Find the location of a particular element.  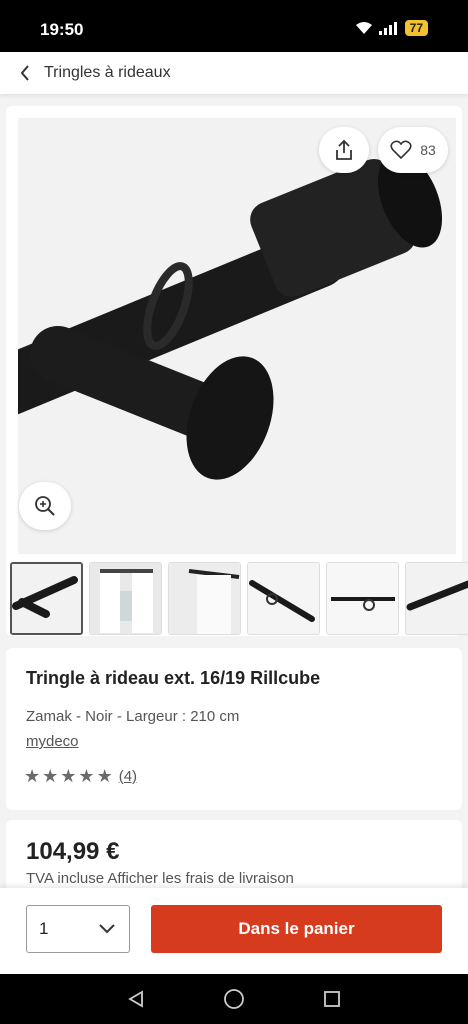

thumbnail-strip is located at coordinates (239, 599).